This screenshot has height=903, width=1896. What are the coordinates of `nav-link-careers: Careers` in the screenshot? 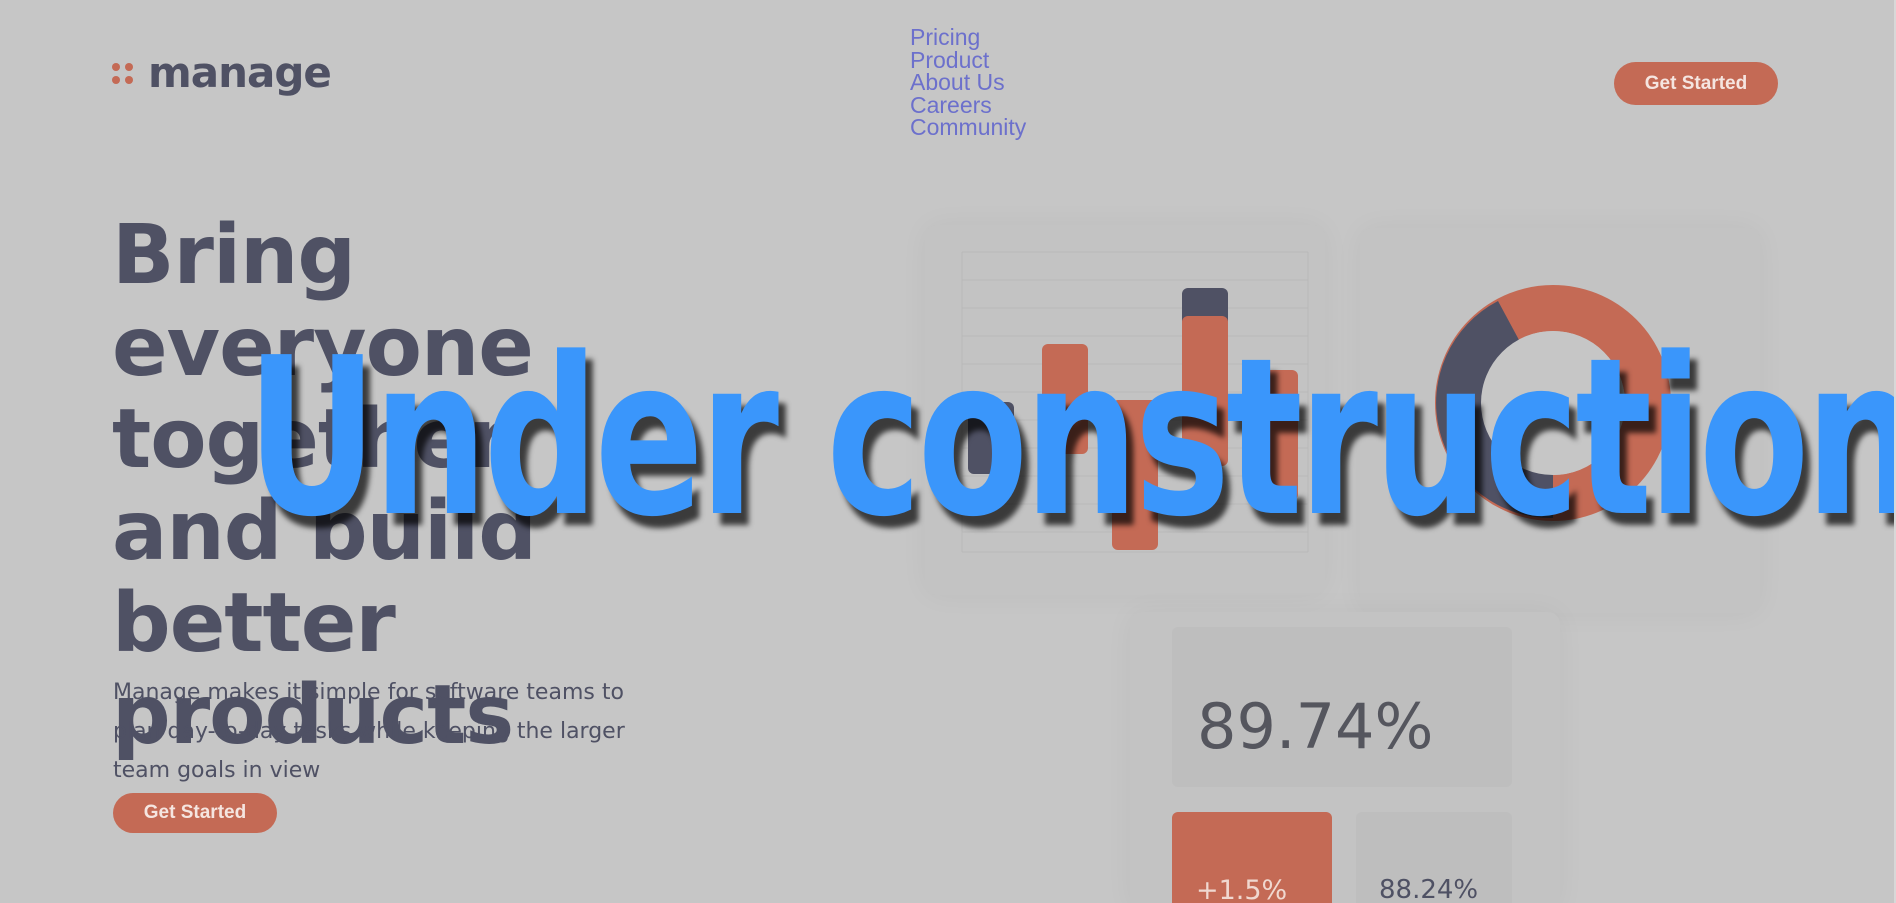 It's located at (968, 105).